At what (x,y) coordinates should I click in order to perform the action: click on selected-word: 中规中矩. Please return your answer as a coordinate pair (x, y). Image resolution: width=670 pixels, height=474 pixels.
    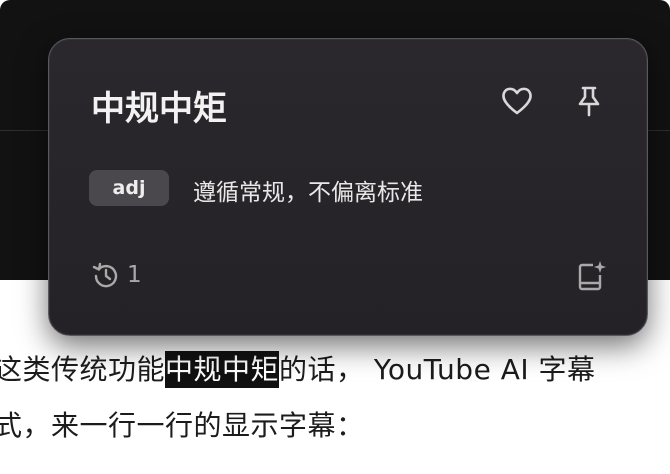
    Looking at the image, I should click on (222, 369).